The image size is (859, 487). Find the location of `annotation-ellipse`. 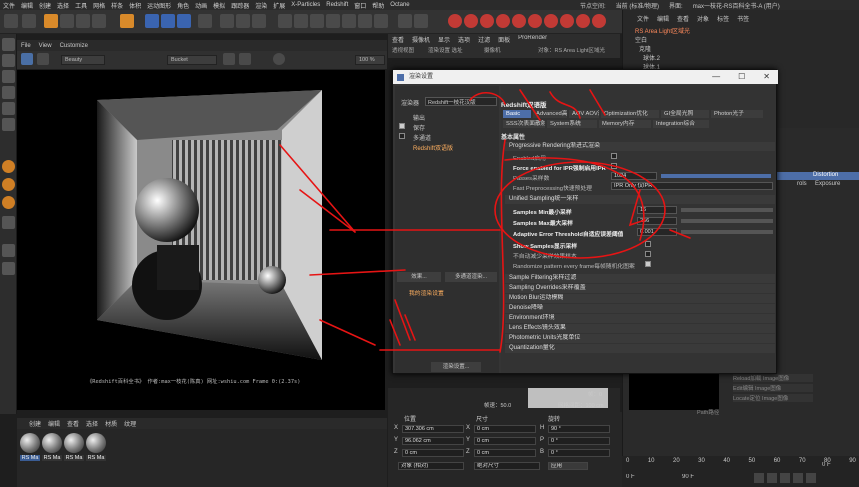

annotation-ellipse is located at coordinates (580, 210).